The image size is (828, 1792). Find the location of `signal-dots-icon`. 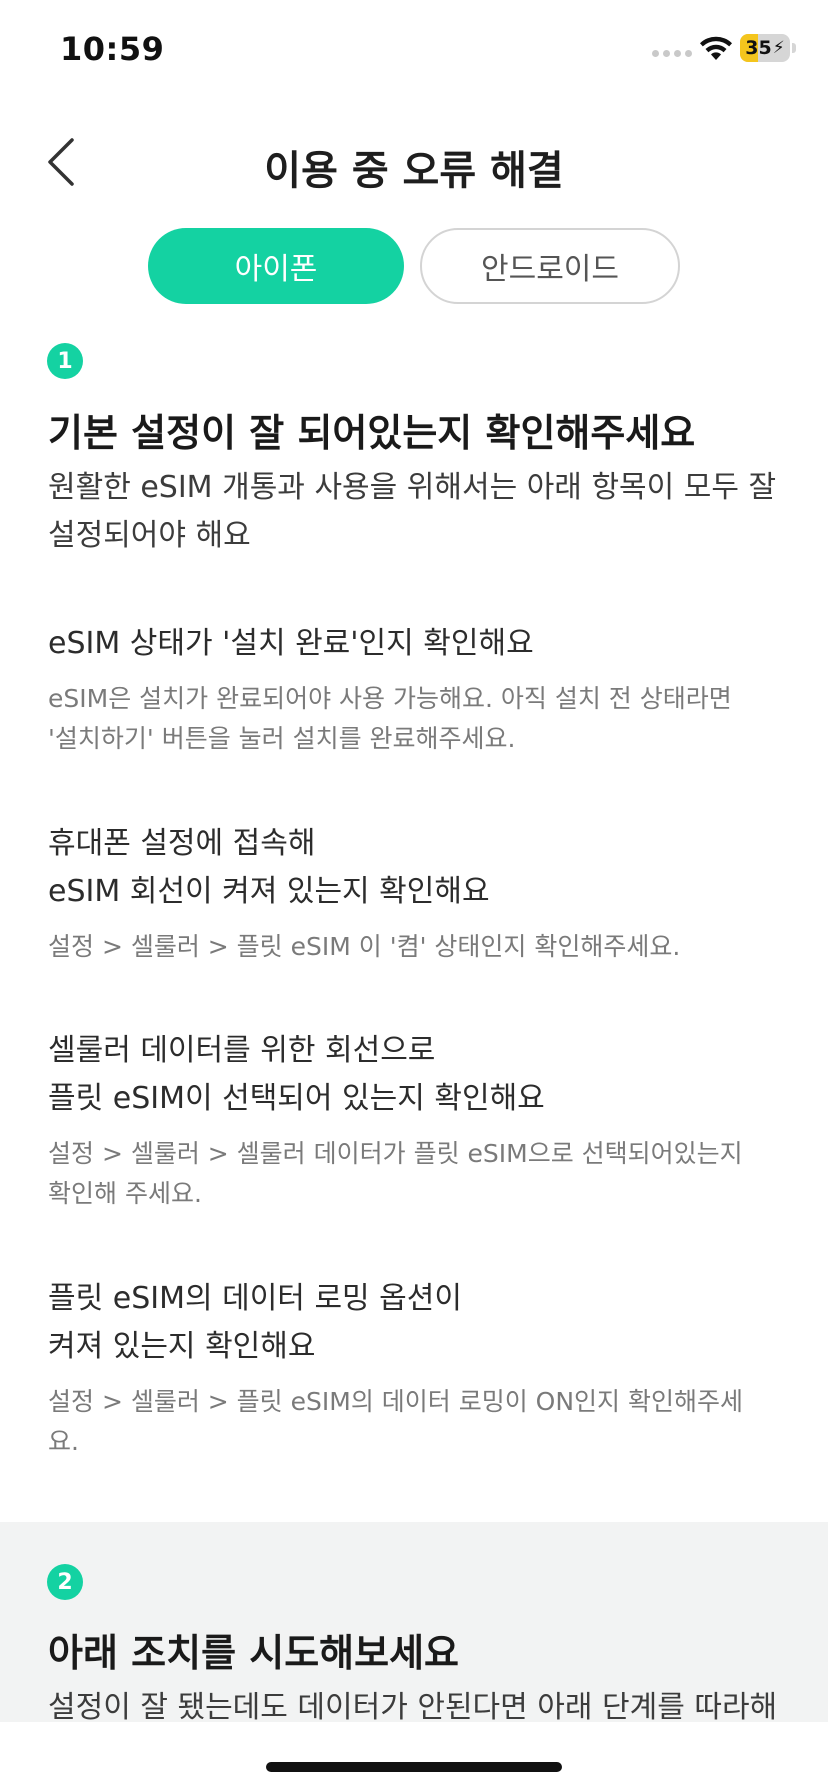

signal-dots-icon is located at coordinates (672, 53).